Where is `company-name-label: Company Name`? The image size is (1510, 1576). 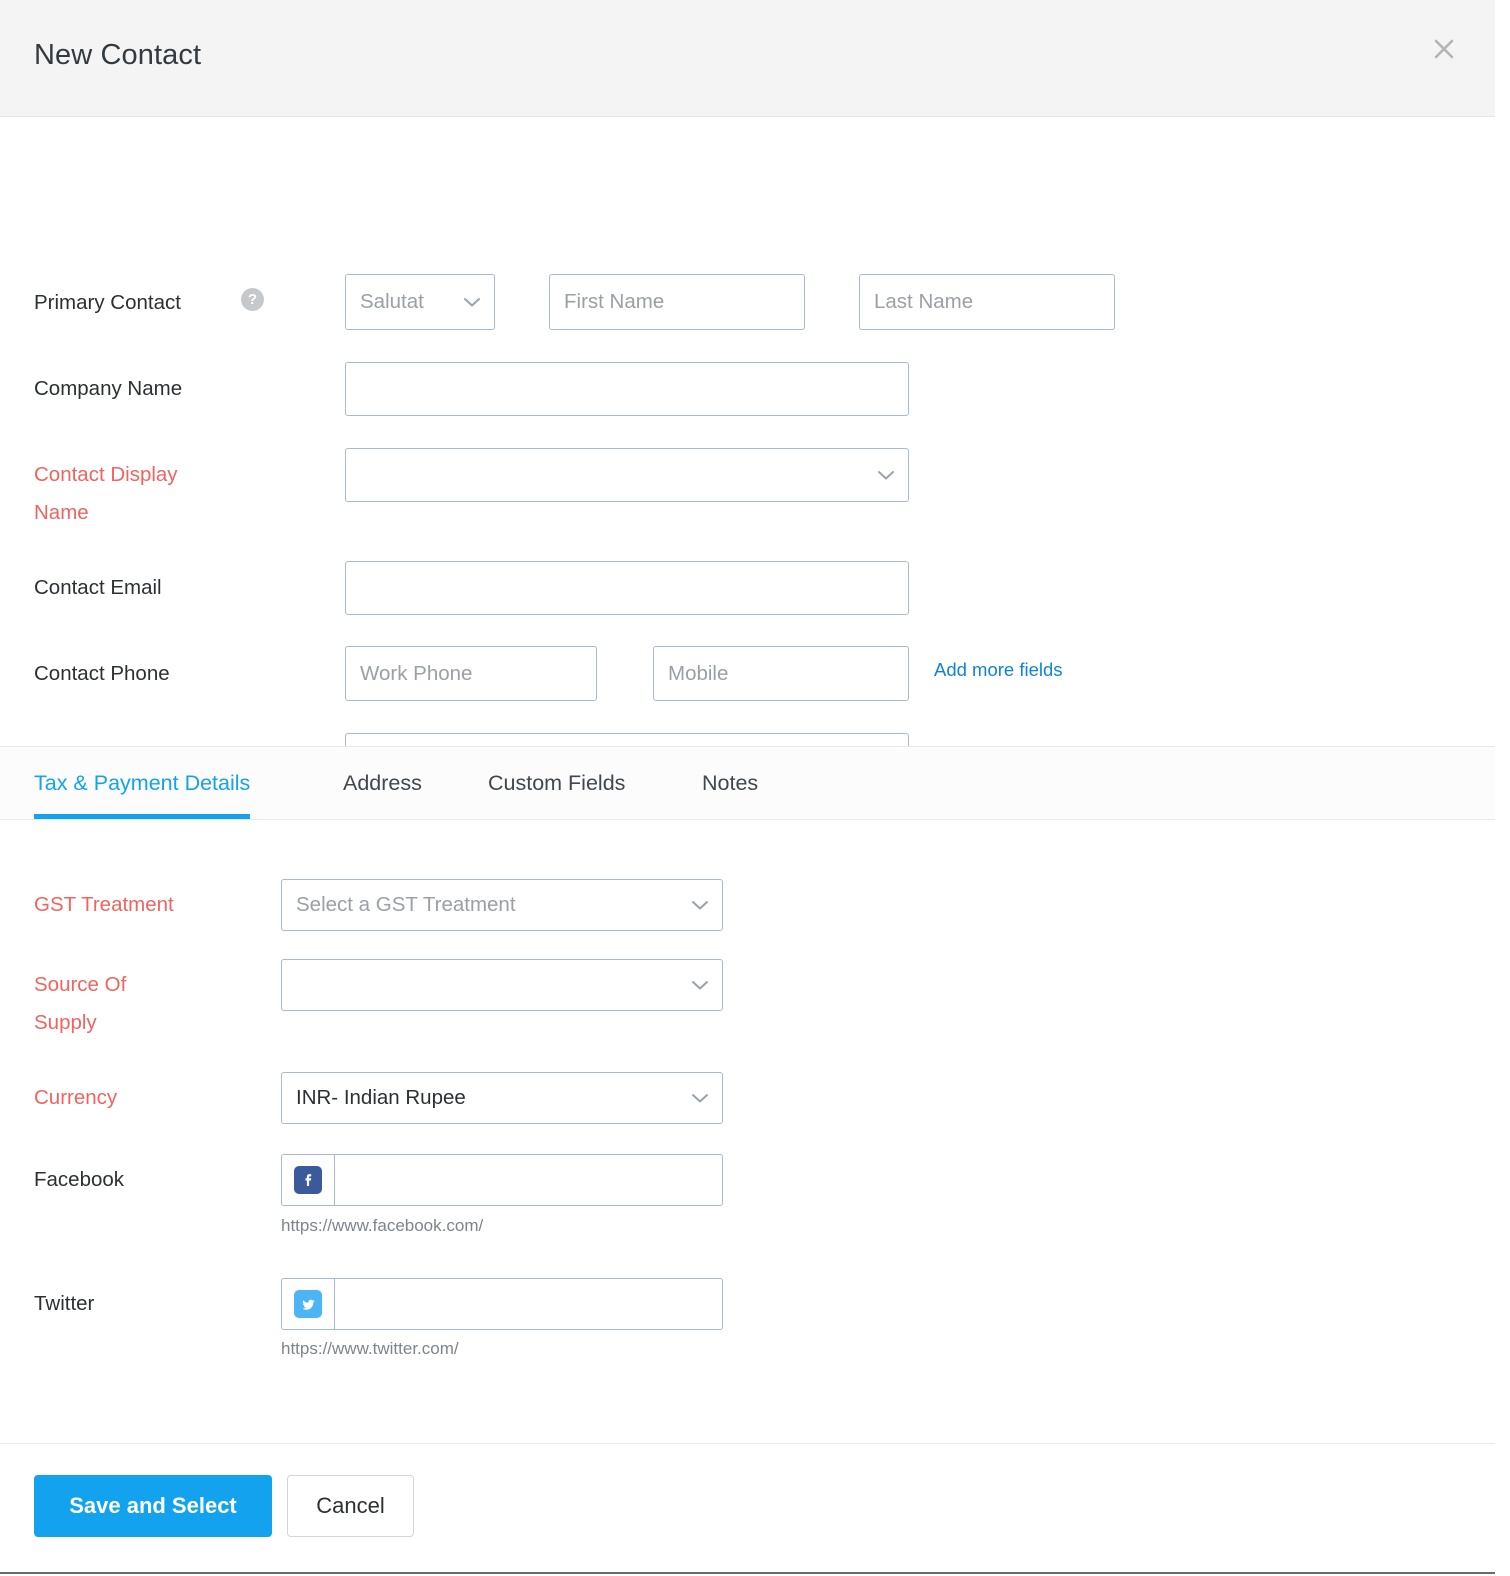
company-name-label: Company Name is located at coordinates (108, 388).